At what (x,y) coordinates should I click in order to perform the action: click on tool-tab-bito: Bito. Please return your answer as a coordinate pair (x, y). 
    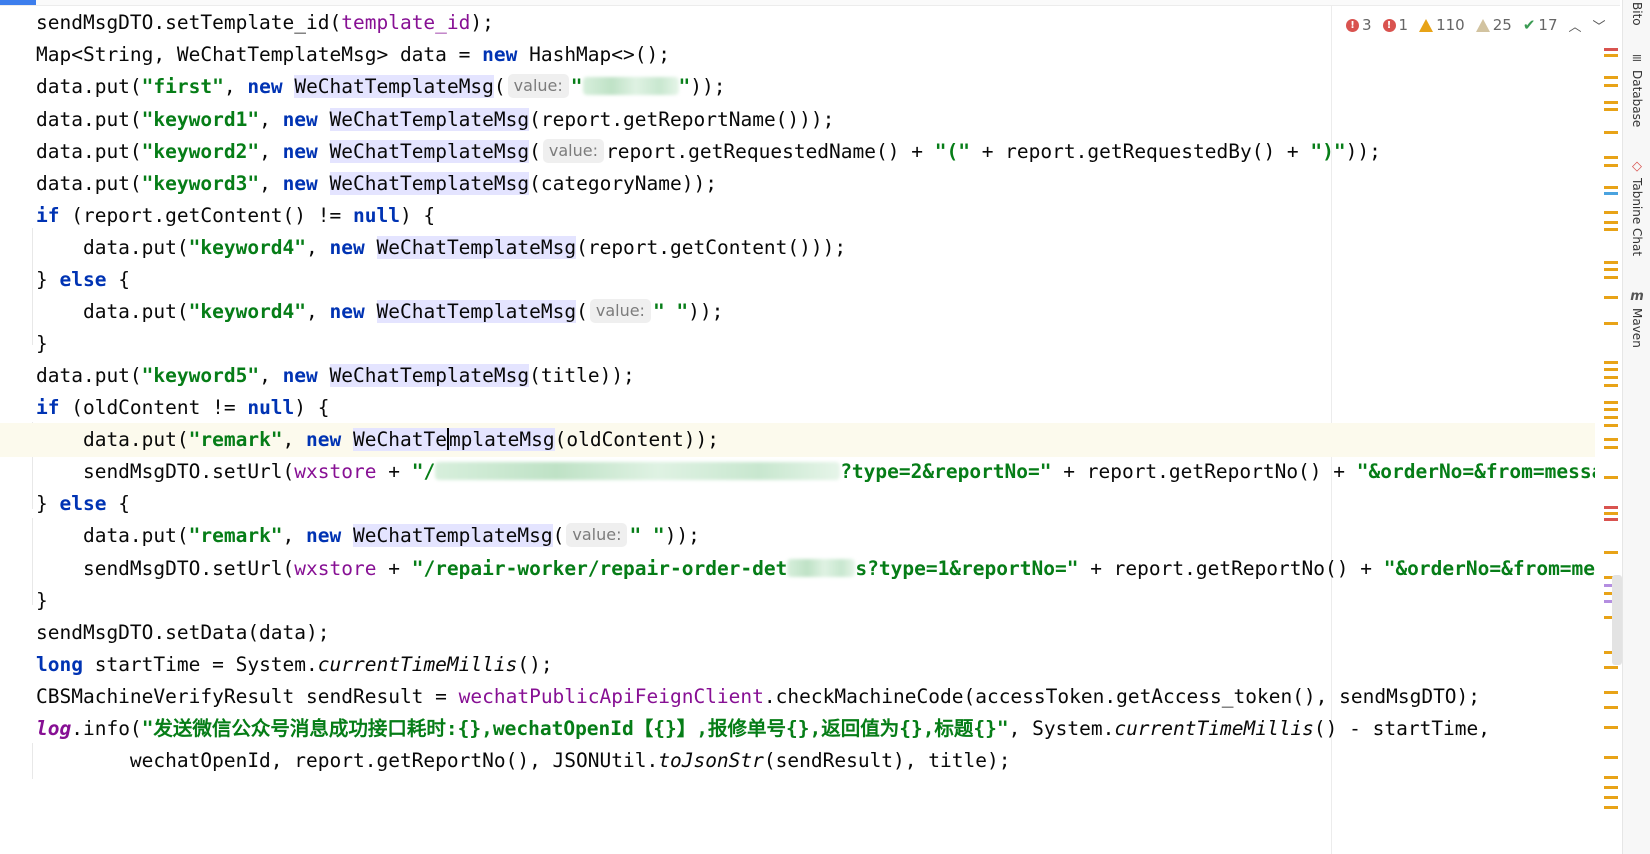
    Looking at the image, I should click on (1636, 14).